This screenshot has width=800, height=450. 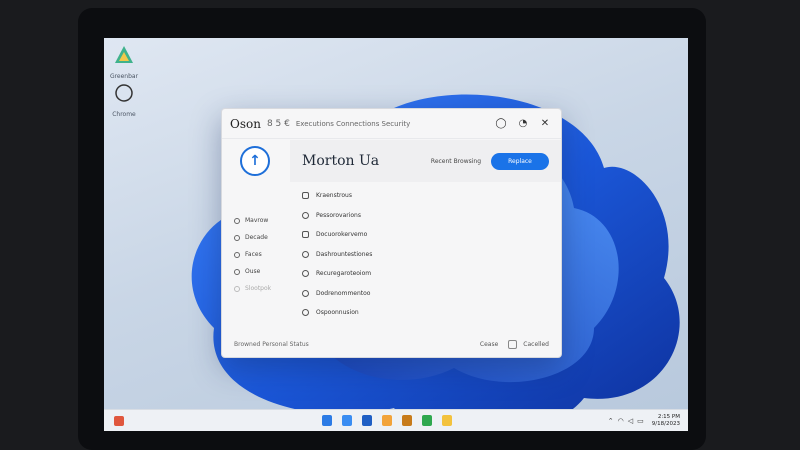 I want to click on widgets-icon, so click(x=119, y=420).